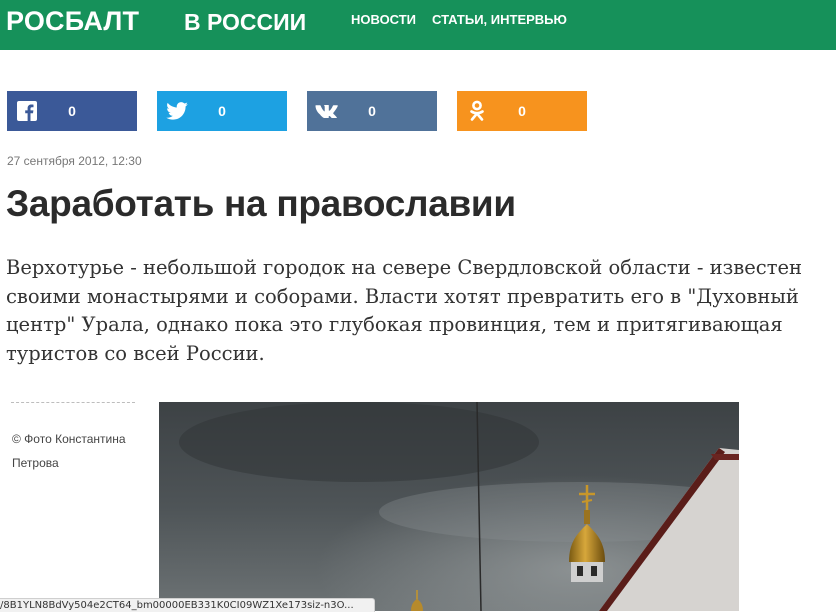 This screenshot has height=612, width=836. I want to click on facebook-share-button: 0, so click(72, 111).